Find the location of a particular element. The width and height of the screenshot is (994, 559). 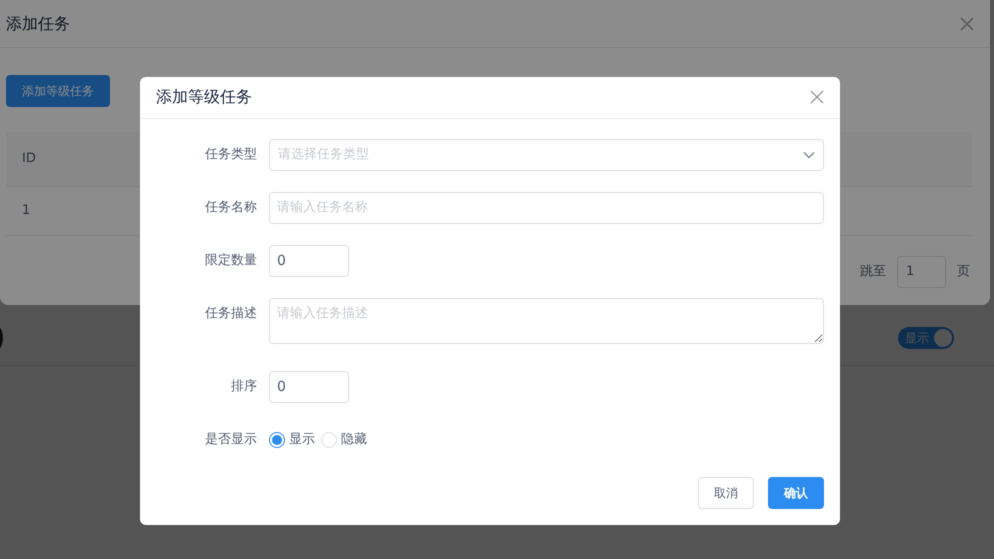

chevron-down-icon is located at coordinates (809, 154).